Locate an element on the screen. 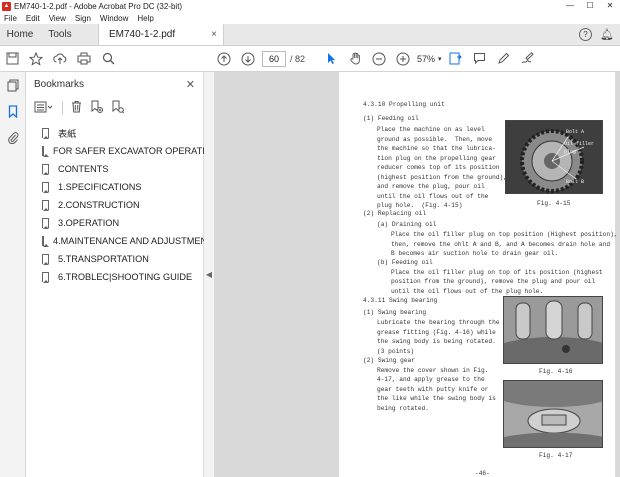 This screenshot has width=620, height=477. page-display-icon is located at coordinates (456, 59).